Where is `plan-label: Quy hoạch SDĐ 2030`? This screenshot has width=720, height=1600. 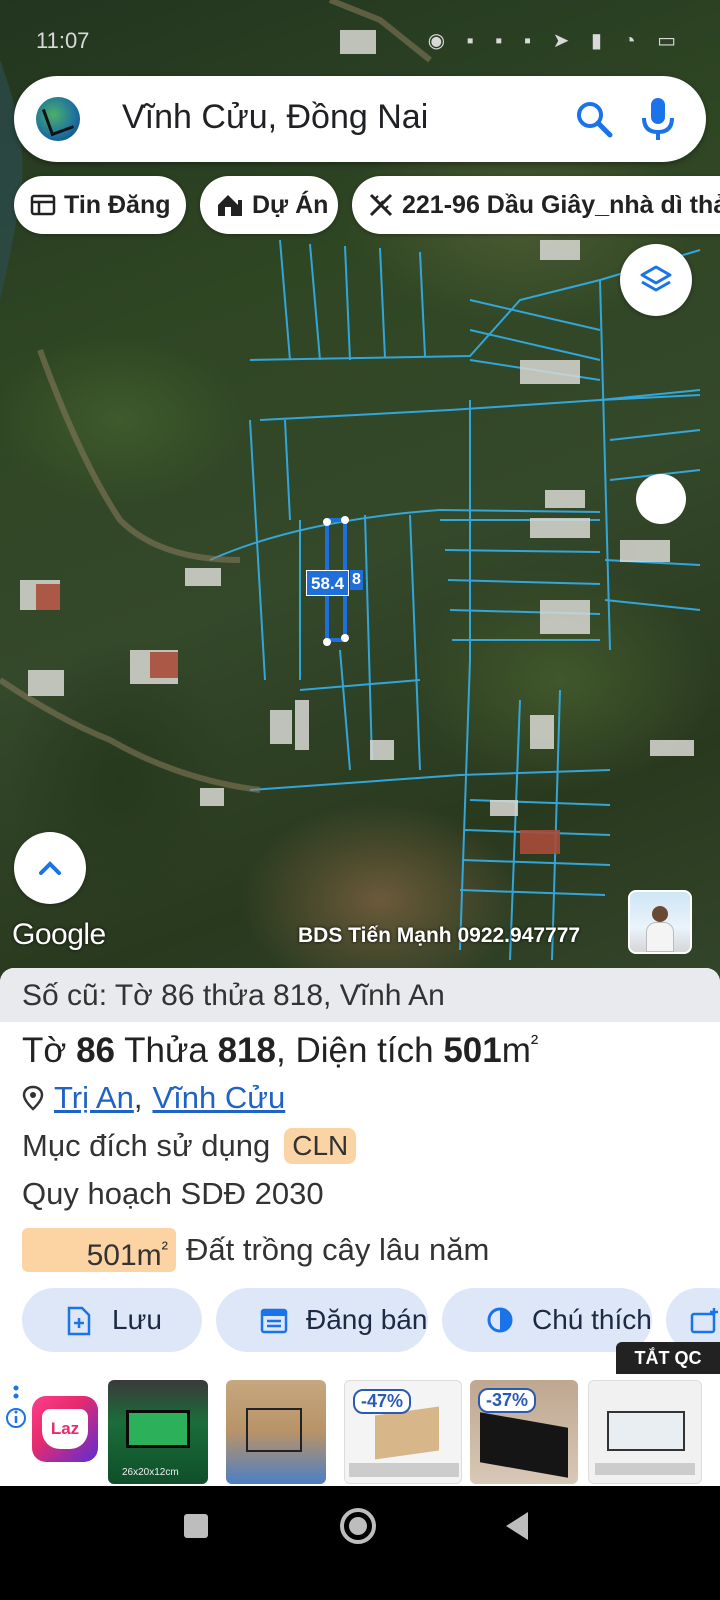
plan-label: Quy hoạch SDĐ 2030 is located at coordinates (173, 1193).